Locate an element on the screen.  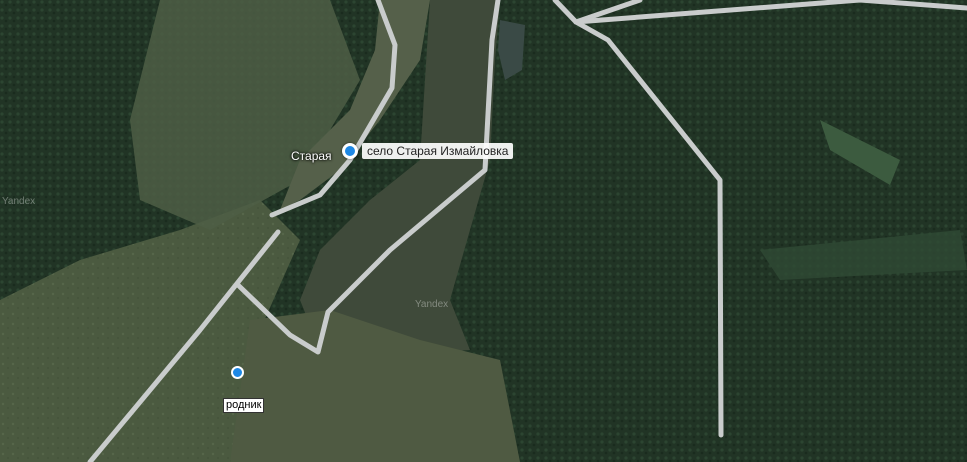
selected-place-label: село Старая Измайловка is located at coordinates (438, 151).